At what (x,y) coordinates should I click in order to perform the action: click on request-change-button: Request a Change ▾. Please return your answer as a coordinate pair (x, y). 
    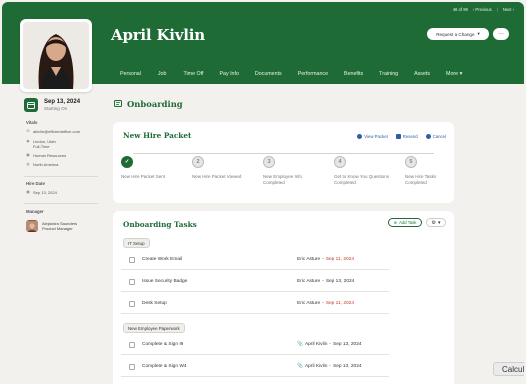
    Looking at the image, I should click on (458, 34).